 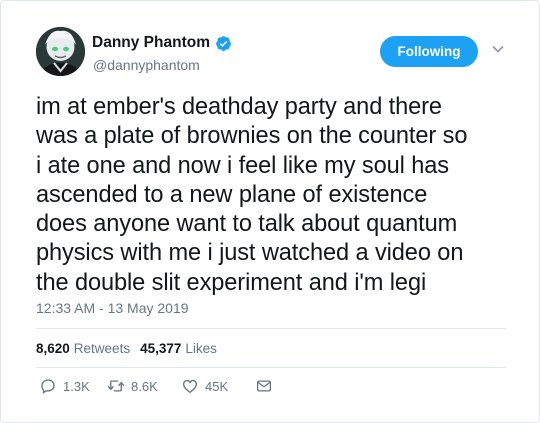 I want to click on likes-count: 45,377, so click(x=161, y=348).